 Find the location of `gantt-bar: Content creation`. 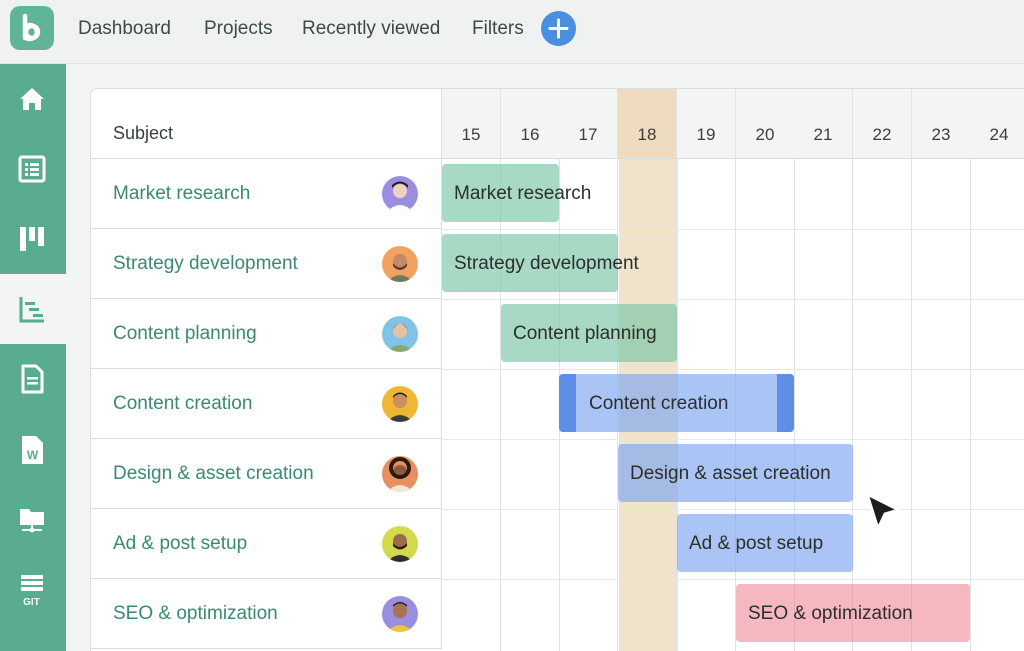

gantt-bar: Content creation is located at coordinates (676, 403).